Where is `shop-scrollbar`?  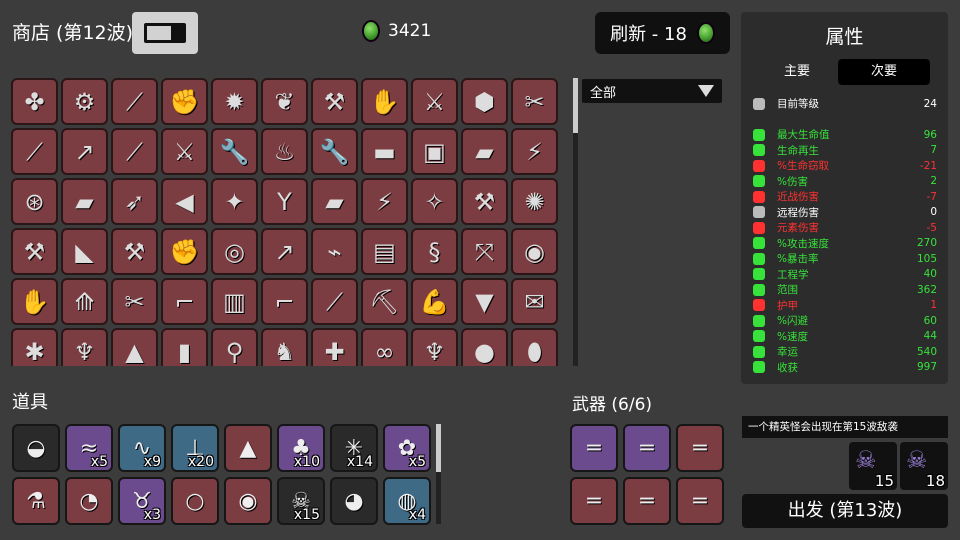 shop-scrollbar is located at coordinates (575, 222).